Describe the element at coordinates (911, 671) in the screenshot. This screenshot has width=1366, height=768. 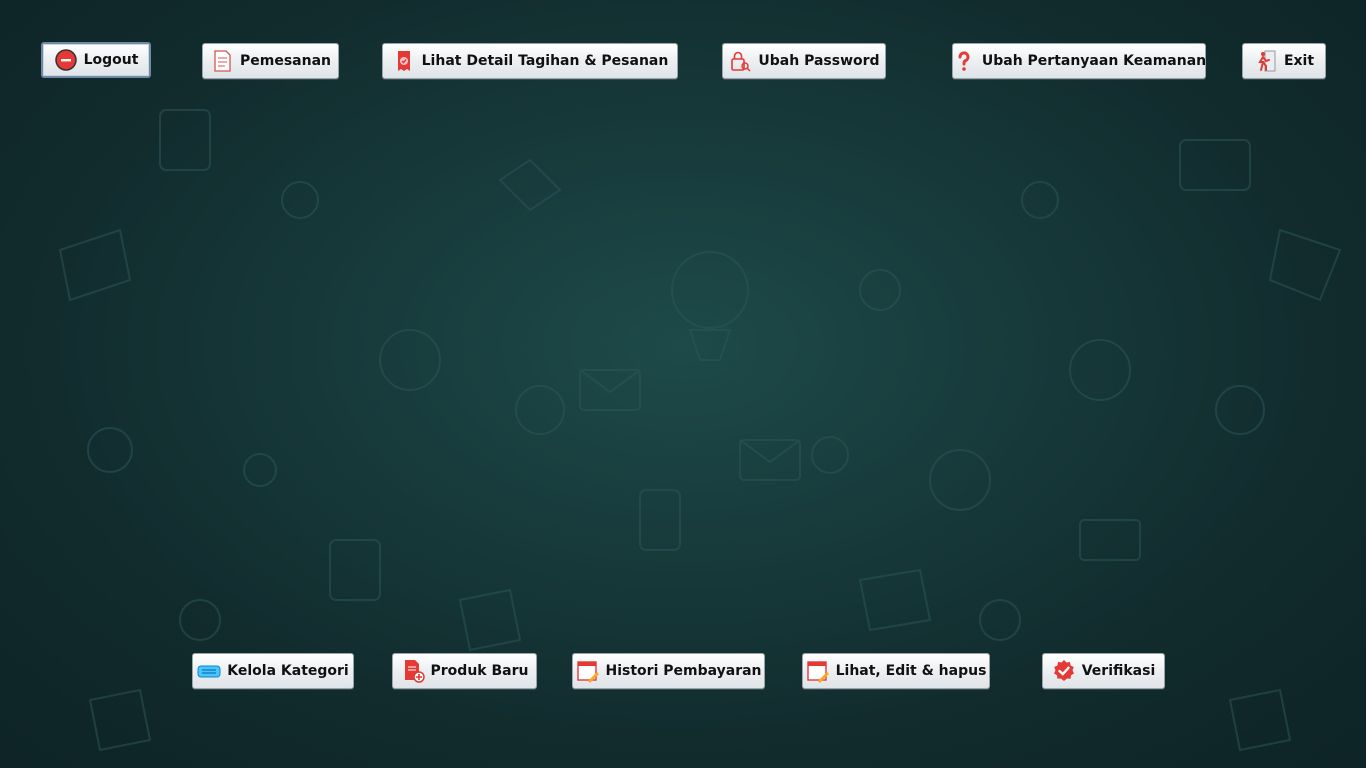
I see `lihat-edit-hapus-label: Lihat, Edit & hapus` at that location.